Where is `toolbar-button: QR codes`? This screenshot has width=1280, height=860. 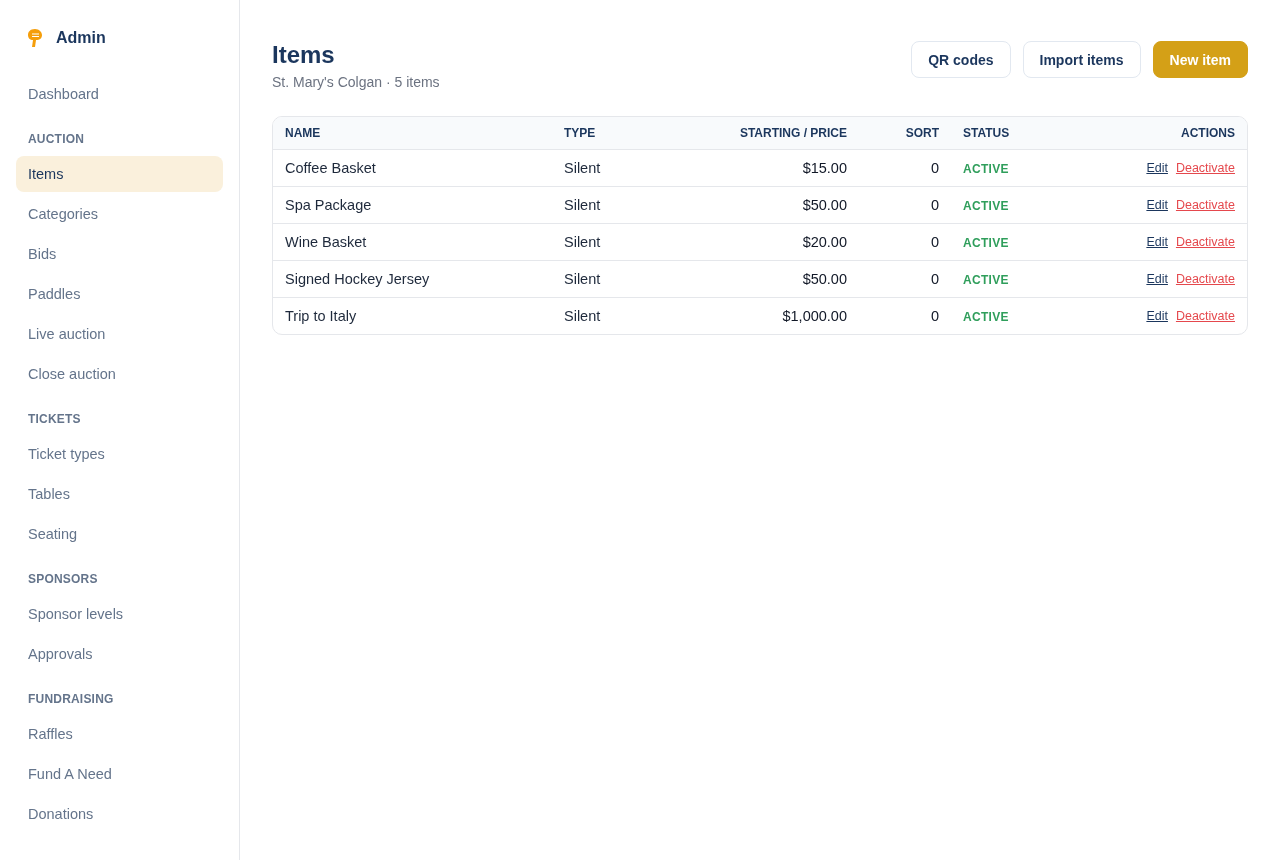
toolbar-button: QR codes is located at coordinates (961, 59).